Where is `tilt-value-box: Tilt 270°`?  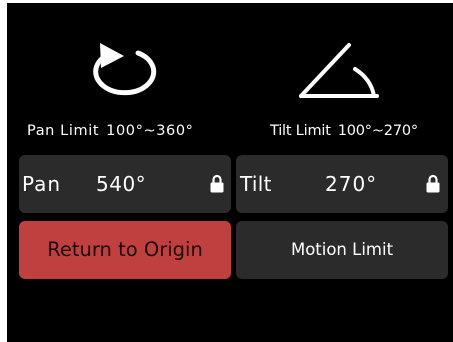 tilt-value-box: Tilt 270° is located at coordinates (342, 184).